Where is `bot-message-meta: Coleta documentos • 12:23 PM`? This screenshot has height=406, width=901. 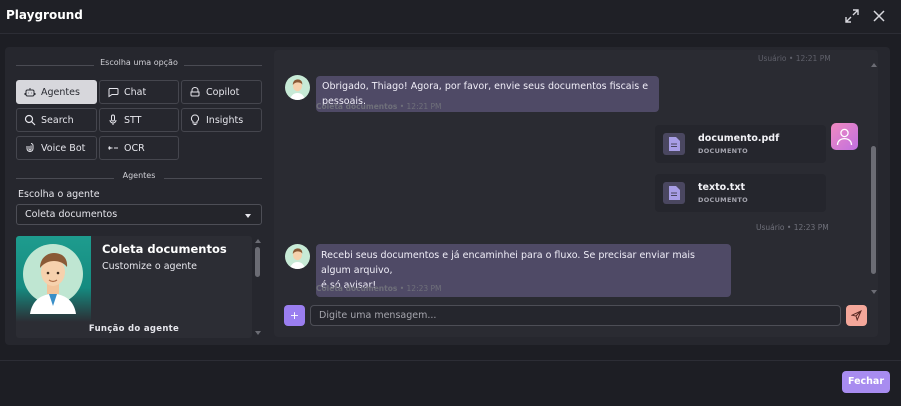 bot-message-meta: Coleta documentos • 12:23 PM is located at coordinates (379, 288).